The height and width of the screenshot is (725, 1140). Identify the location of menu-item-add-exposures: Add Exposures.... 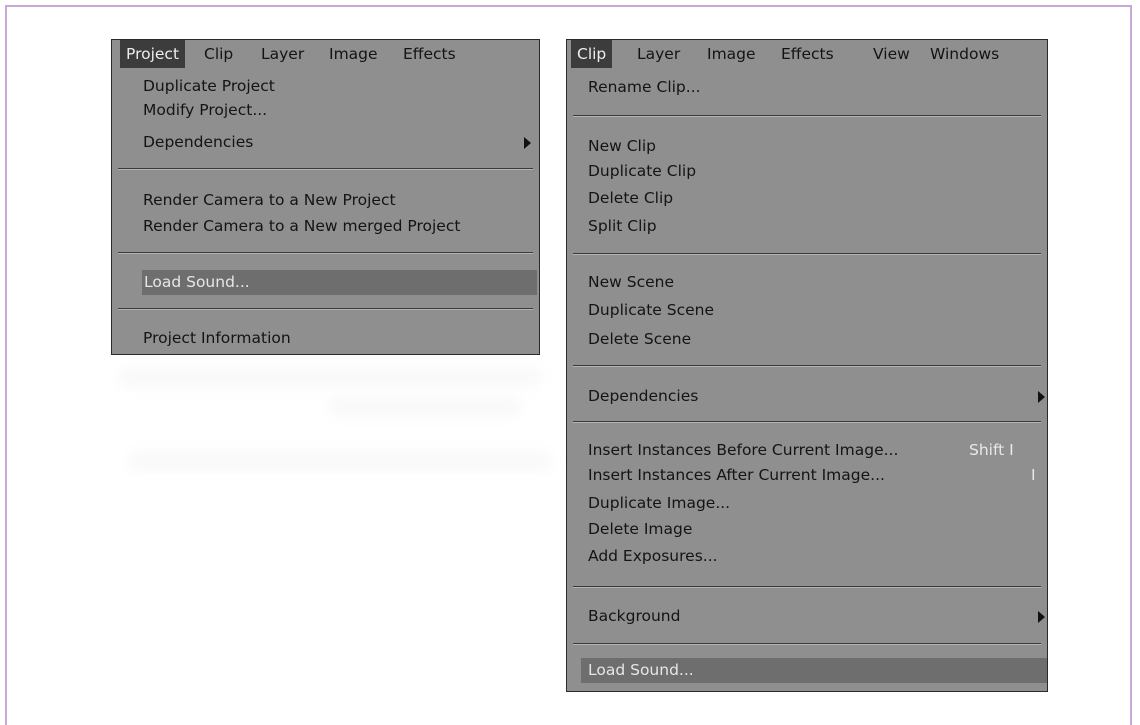
(807, 556).